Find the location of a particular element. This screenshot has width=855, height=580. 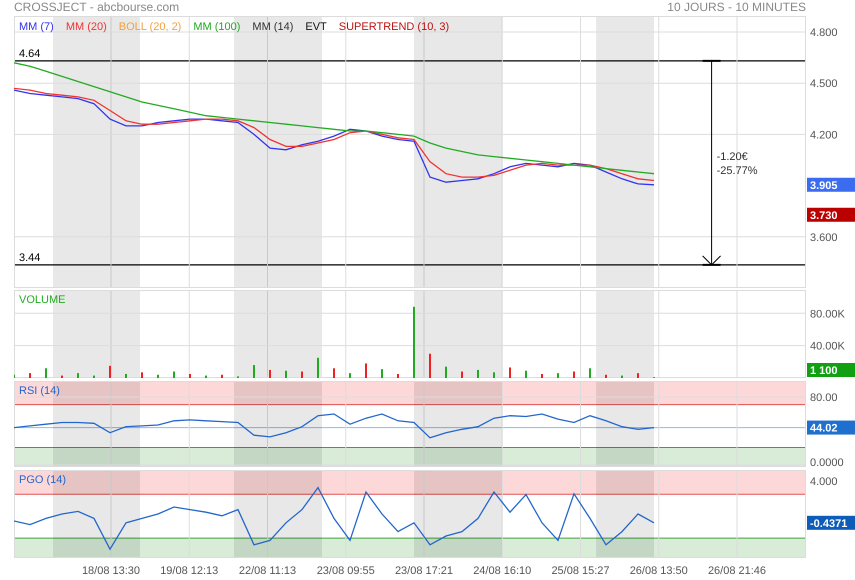

axis-label: 24/08 16:10 is located at coordinates (502, 571).